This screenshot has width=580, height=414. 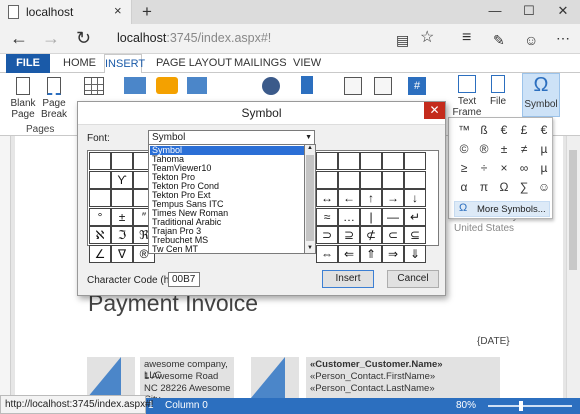 What do you see at coordinates (327, 198) in the screenshot?
I see `symbol-cell: ↔` at bounding box center [327, 198].